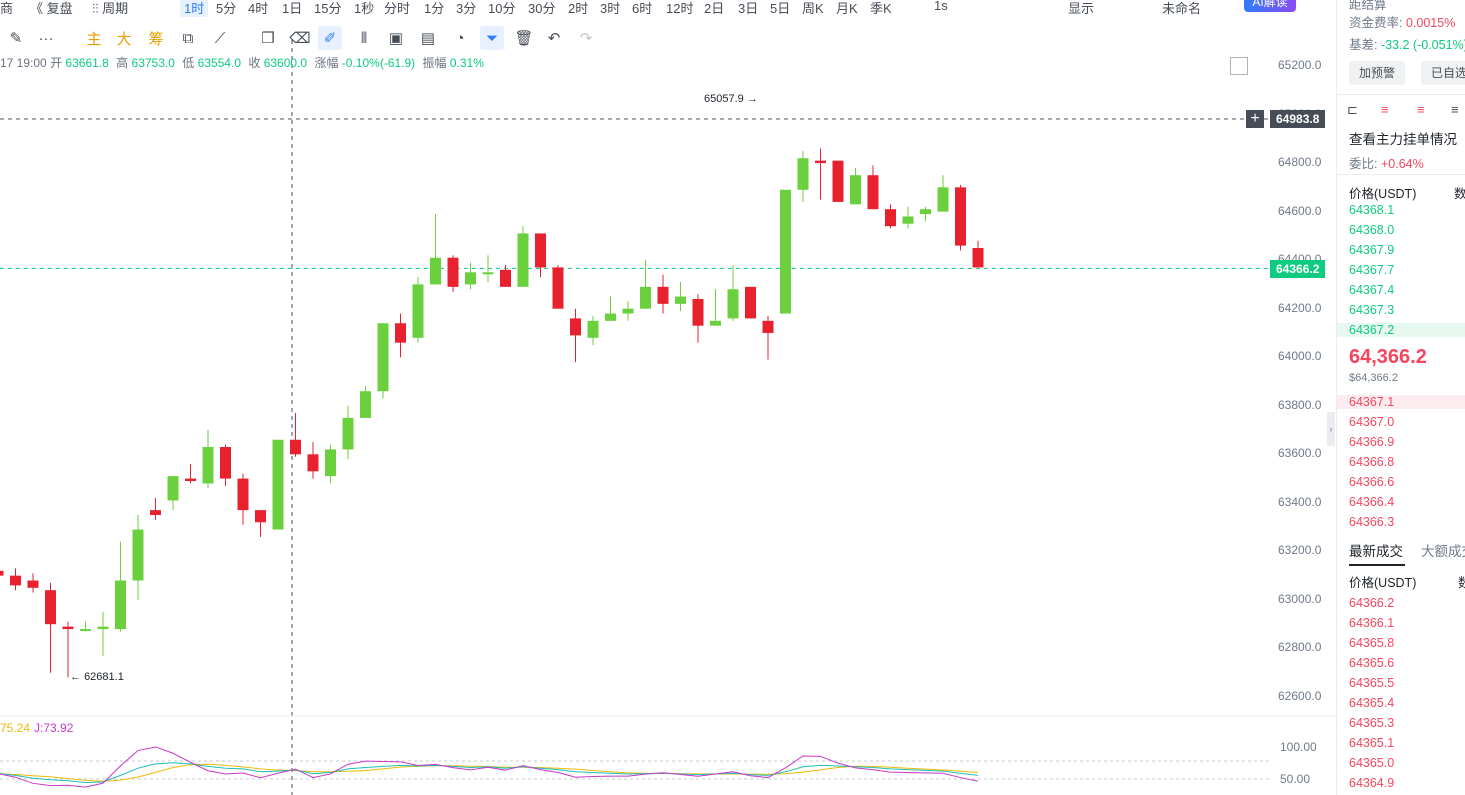 The image size is (1465, 795). Describe the element at coordinates (610, 8) in the screenshot. I see `timeframe-15: 3时` at that location.